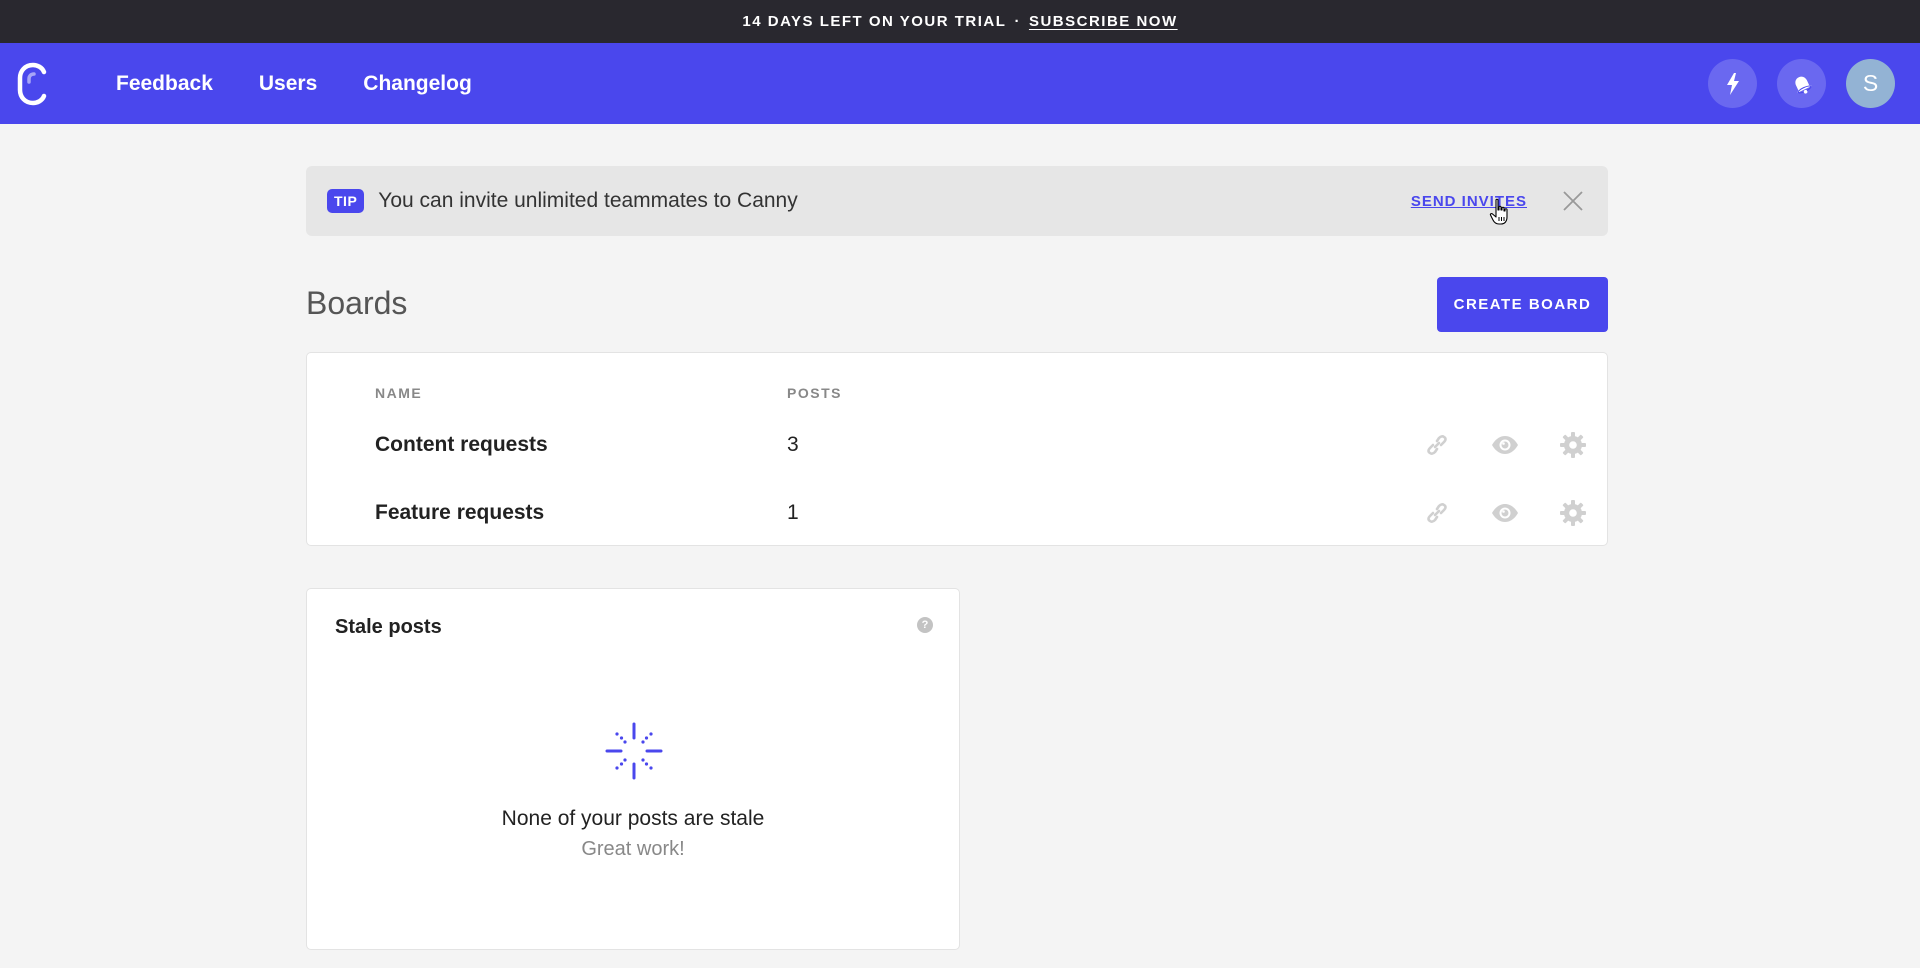 The width and height of the screenshot is (1920, 968). What do you see at coordinates (814, 393) in the screenshot?
I see `column-header-posts: POSTS` at bounding box center [814, 393].